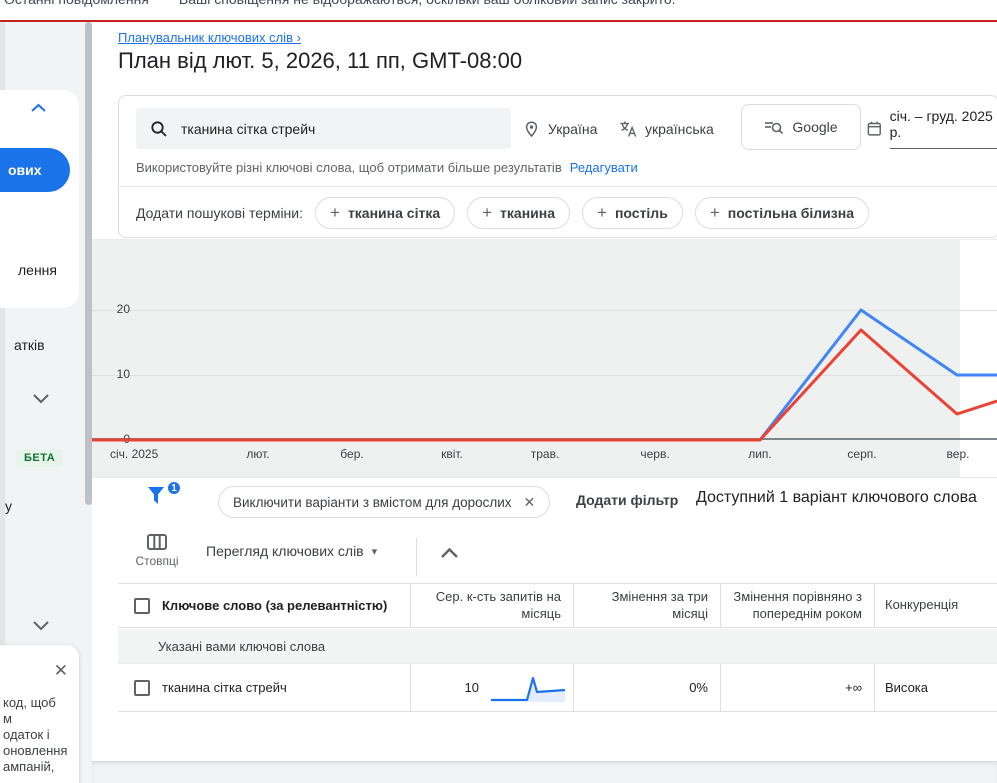 This screenshot has height=783, width=997. I want to click on breadcrumb-arrow: ›, so click(298, 37).